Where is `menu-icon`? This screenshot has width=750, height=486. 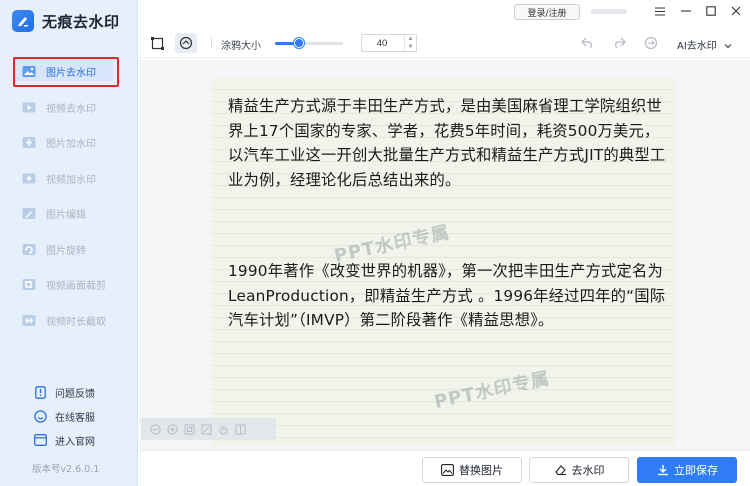
menu-icon is located at coordinates (660, 11).